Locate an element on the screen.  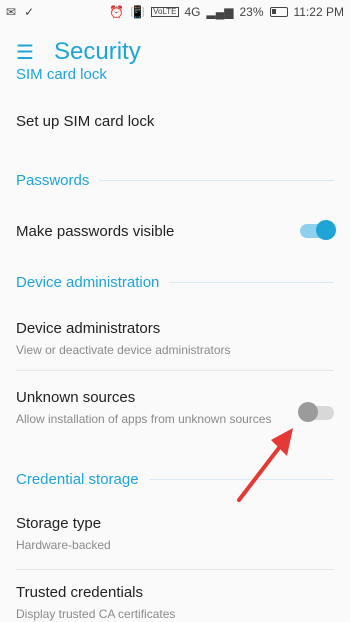
setting-make-passwords-visible: Make passwords visible is located at coordinates (175, 231).